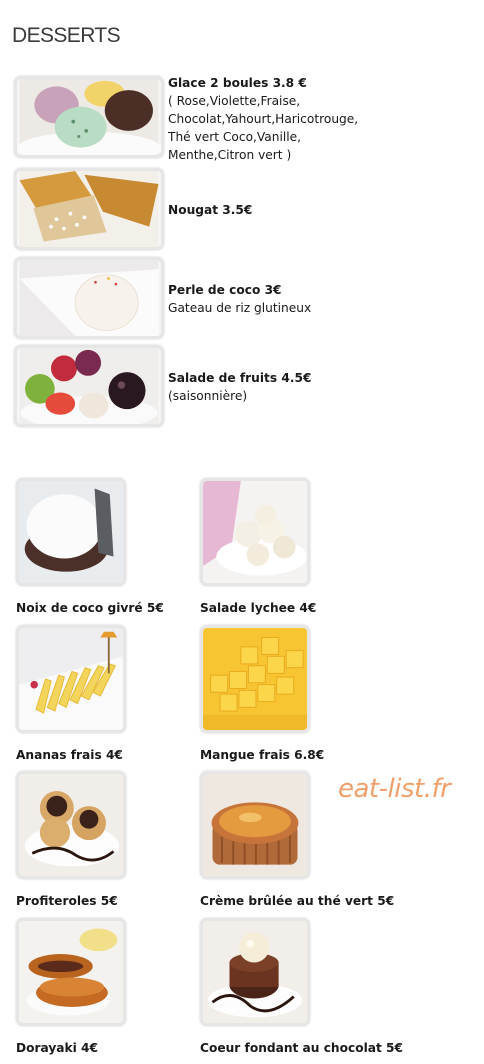  What do you see at coordinates (67, 901) in the screenshot?
I see `grid-item-name: Profiteroles 5€` at bounding box center [67, 901].